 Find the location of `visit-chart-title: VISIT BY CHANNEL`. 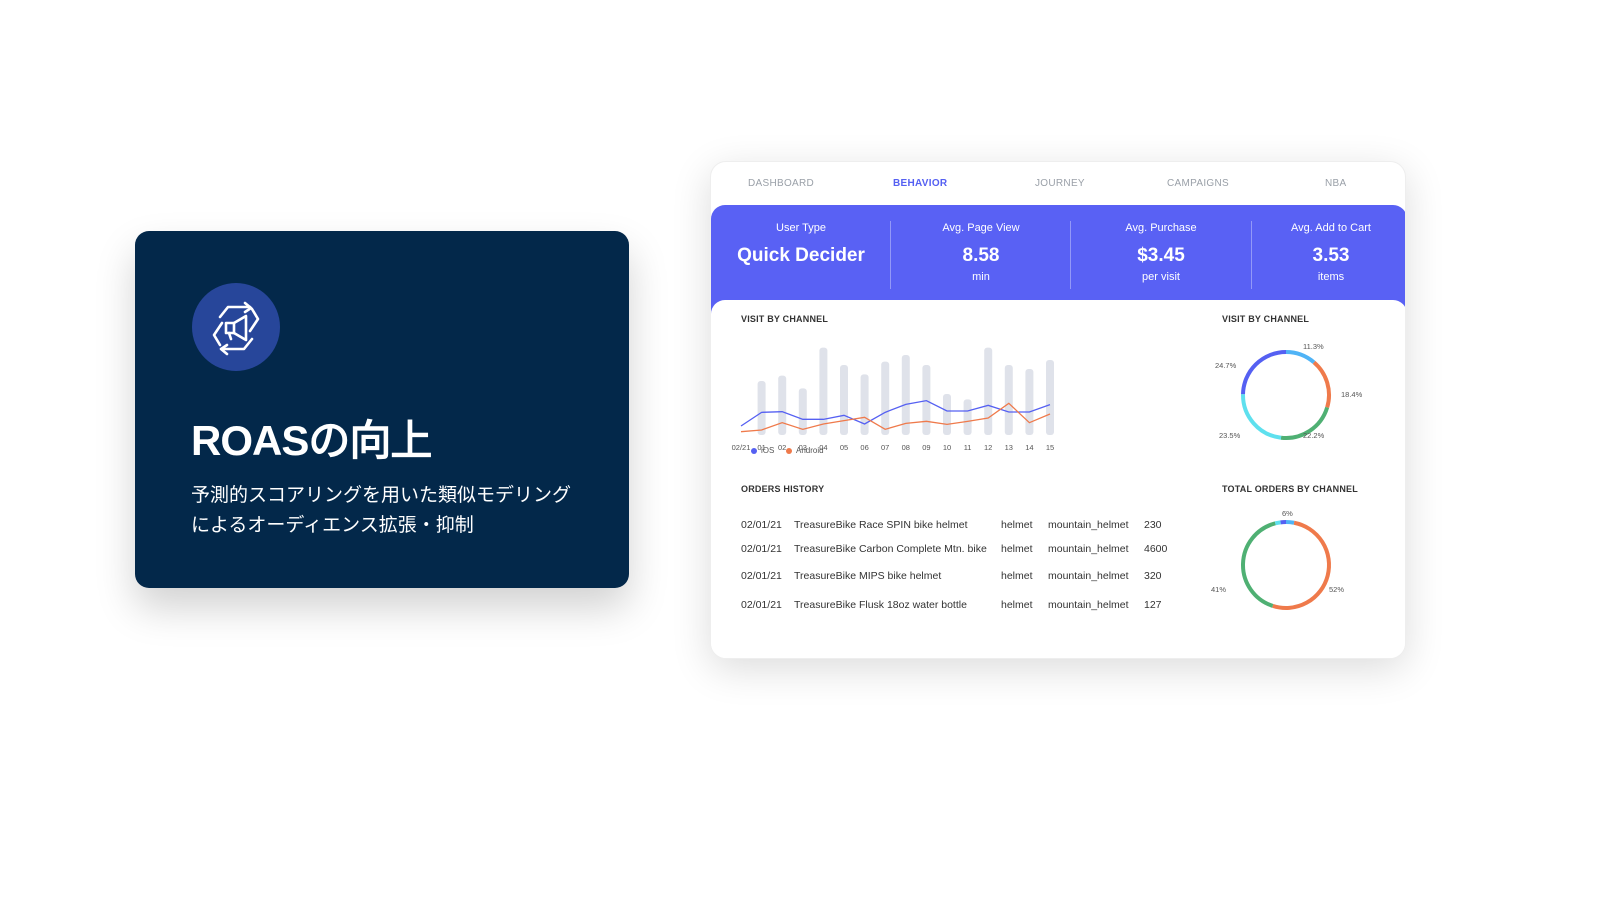

visit-chart-title: VISIT BY CHANNEL is located at coordinates (785, 319).